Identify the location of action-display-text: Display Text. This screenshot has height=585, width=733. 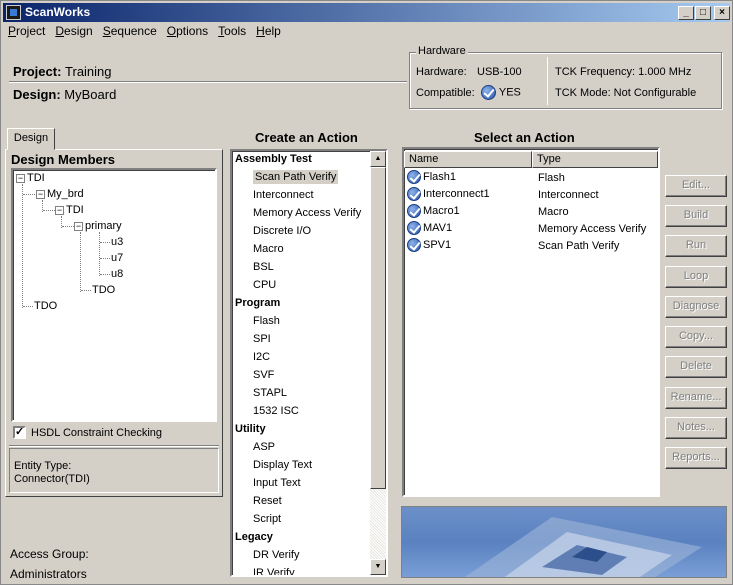
(273, 466).